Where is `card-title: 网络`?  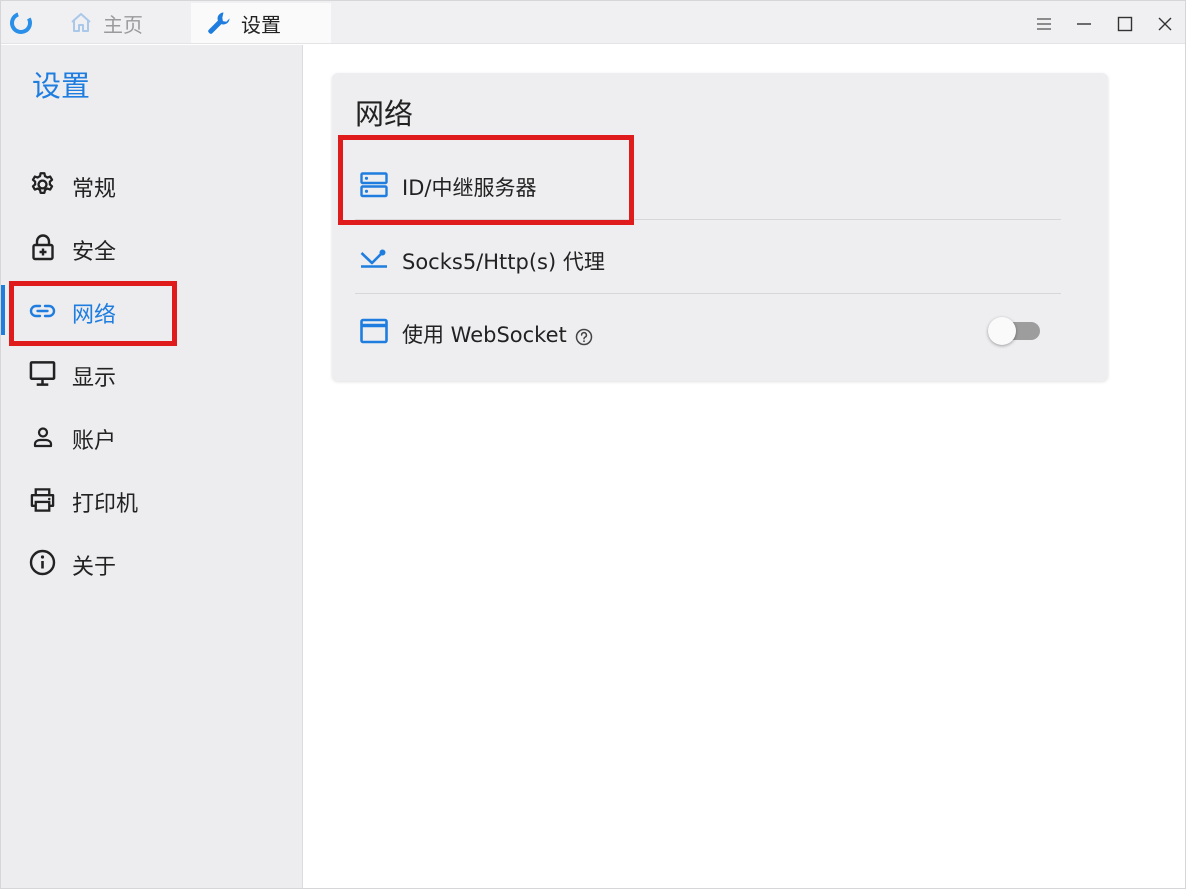
card-title: 网络 is located at coordinates (384, 114).